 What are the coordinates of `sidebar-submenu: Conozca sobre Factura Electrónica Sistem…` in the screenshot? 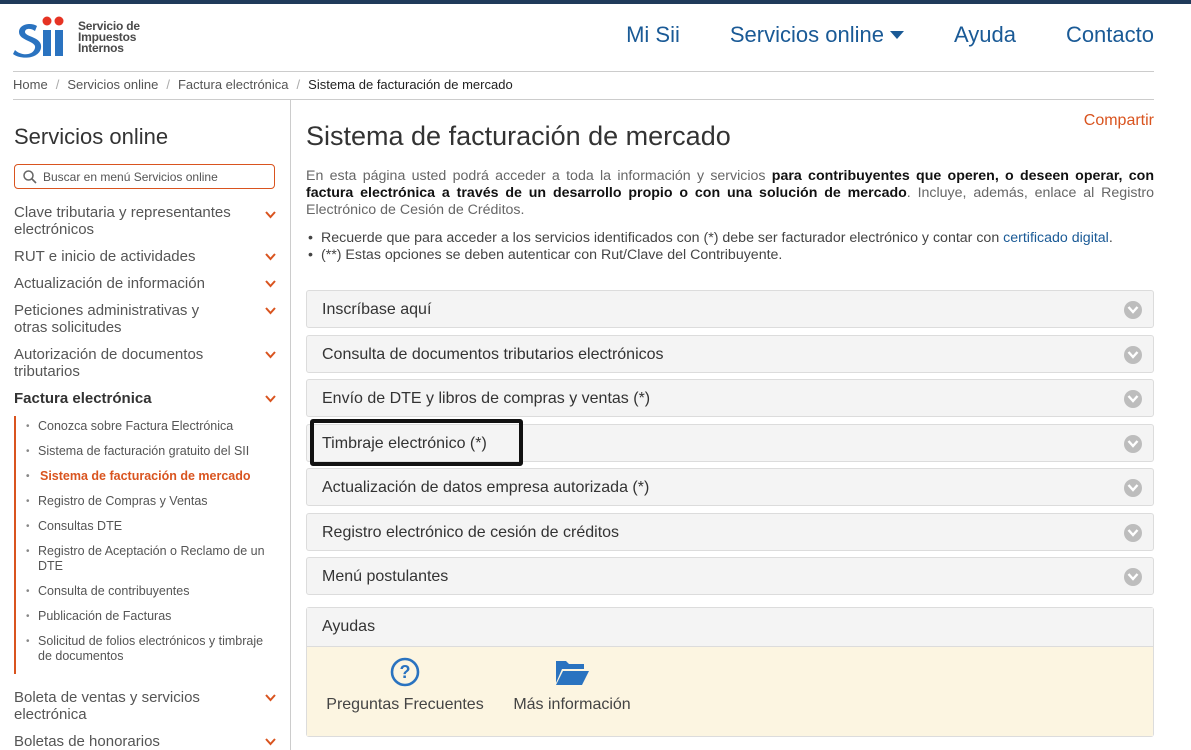 It's located at (145, 545).